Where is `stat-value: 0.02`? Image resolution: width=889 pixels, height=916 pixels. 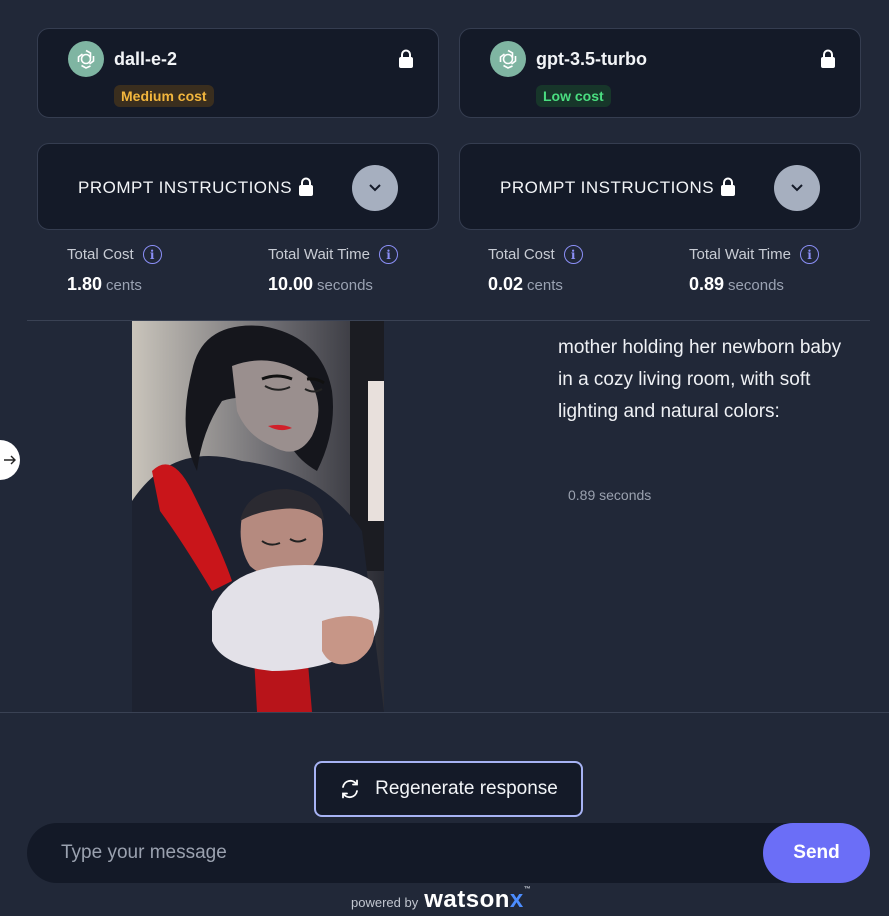 stat-value: 0.02 is located at coordinates (506, 284).